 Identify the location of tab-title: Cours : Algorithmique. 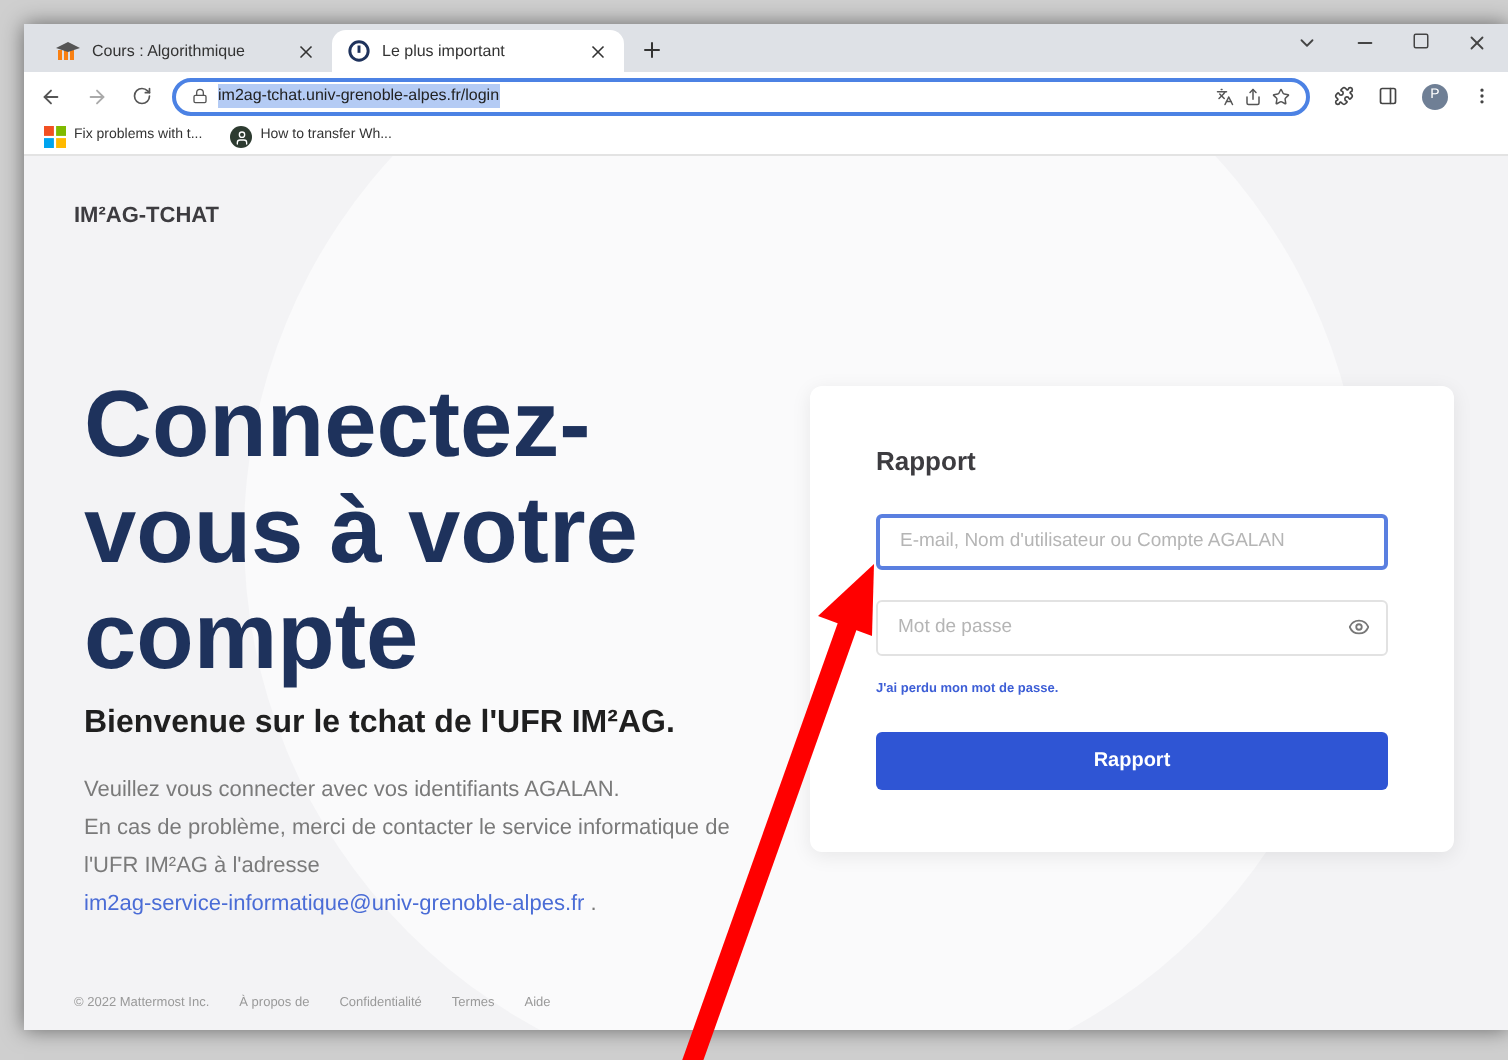
(169, 51).